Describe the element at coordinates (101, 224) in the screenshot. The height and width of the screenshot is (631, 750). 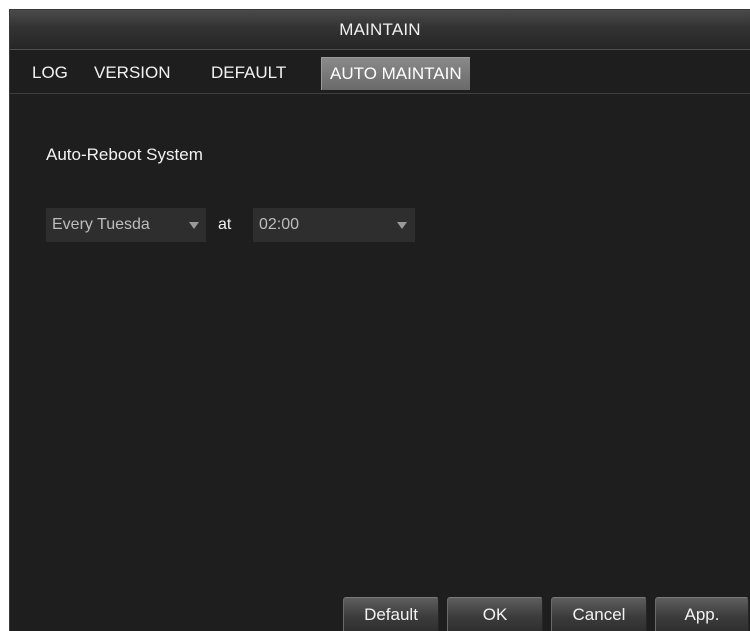
I see `reboot-day-value: Every Tuesda` at that location.